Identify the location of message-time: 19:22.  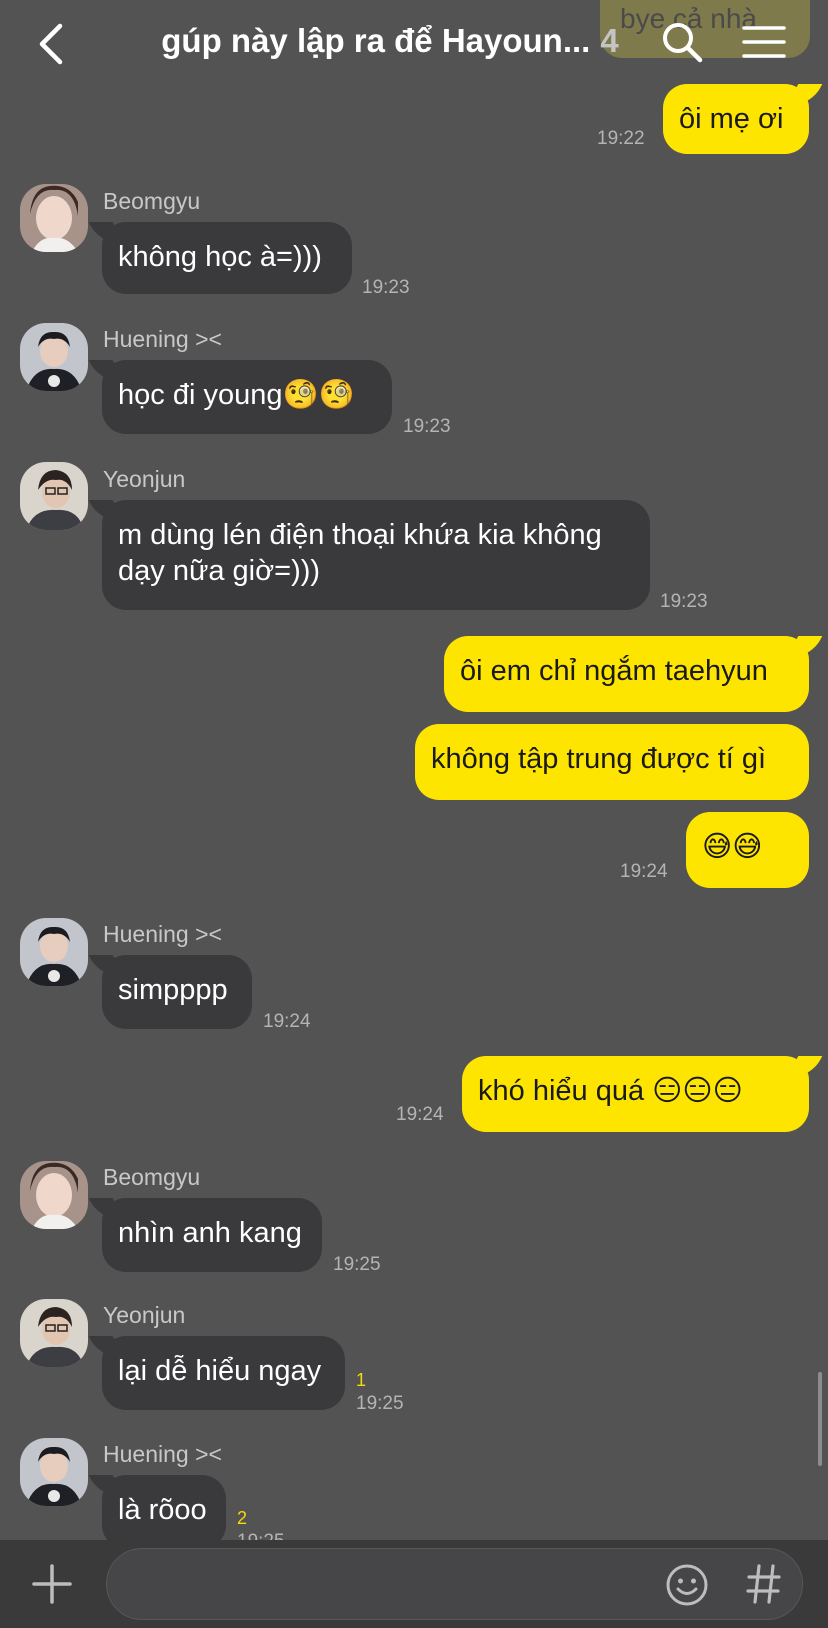
(621, 138).